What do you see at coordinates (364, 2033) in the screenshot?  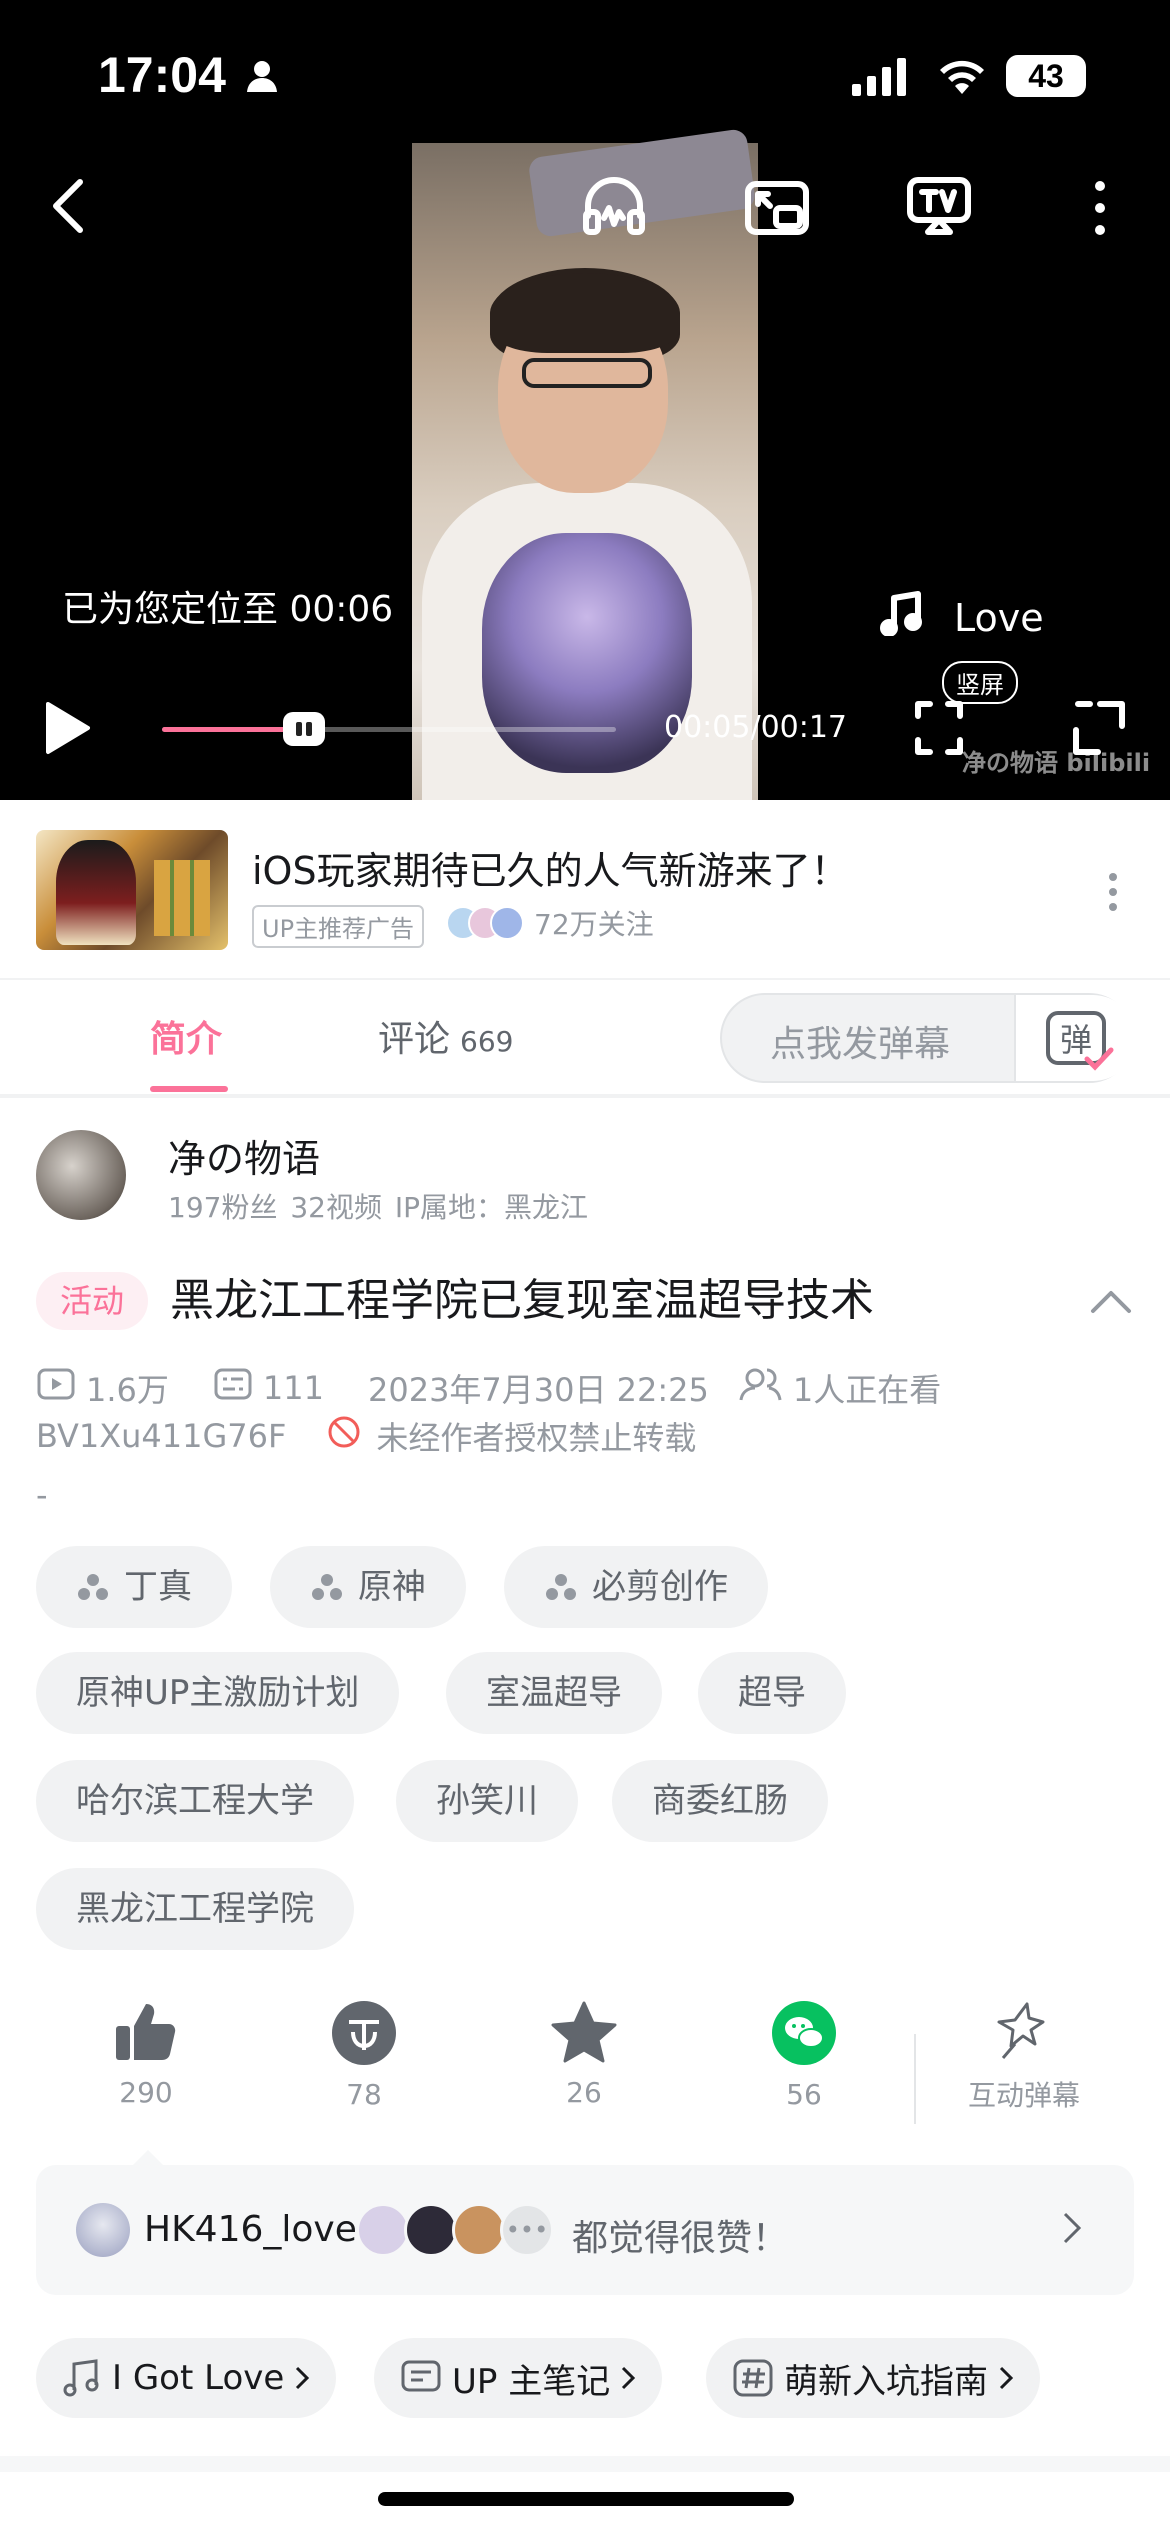 I see `coin-icon` at bounding box center [364, 2033].